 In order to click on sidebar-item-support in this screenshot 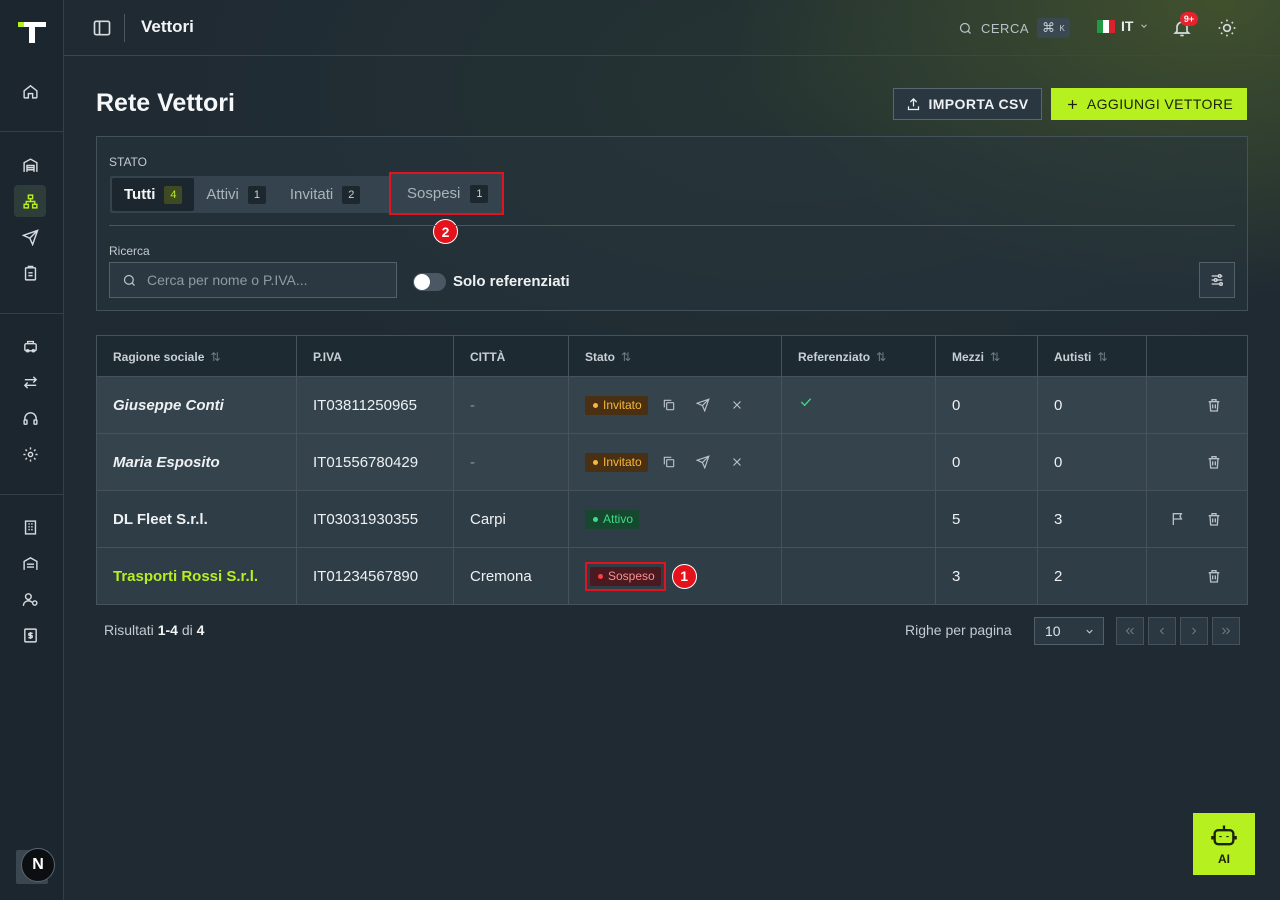, I will do `click(30, 418)`.